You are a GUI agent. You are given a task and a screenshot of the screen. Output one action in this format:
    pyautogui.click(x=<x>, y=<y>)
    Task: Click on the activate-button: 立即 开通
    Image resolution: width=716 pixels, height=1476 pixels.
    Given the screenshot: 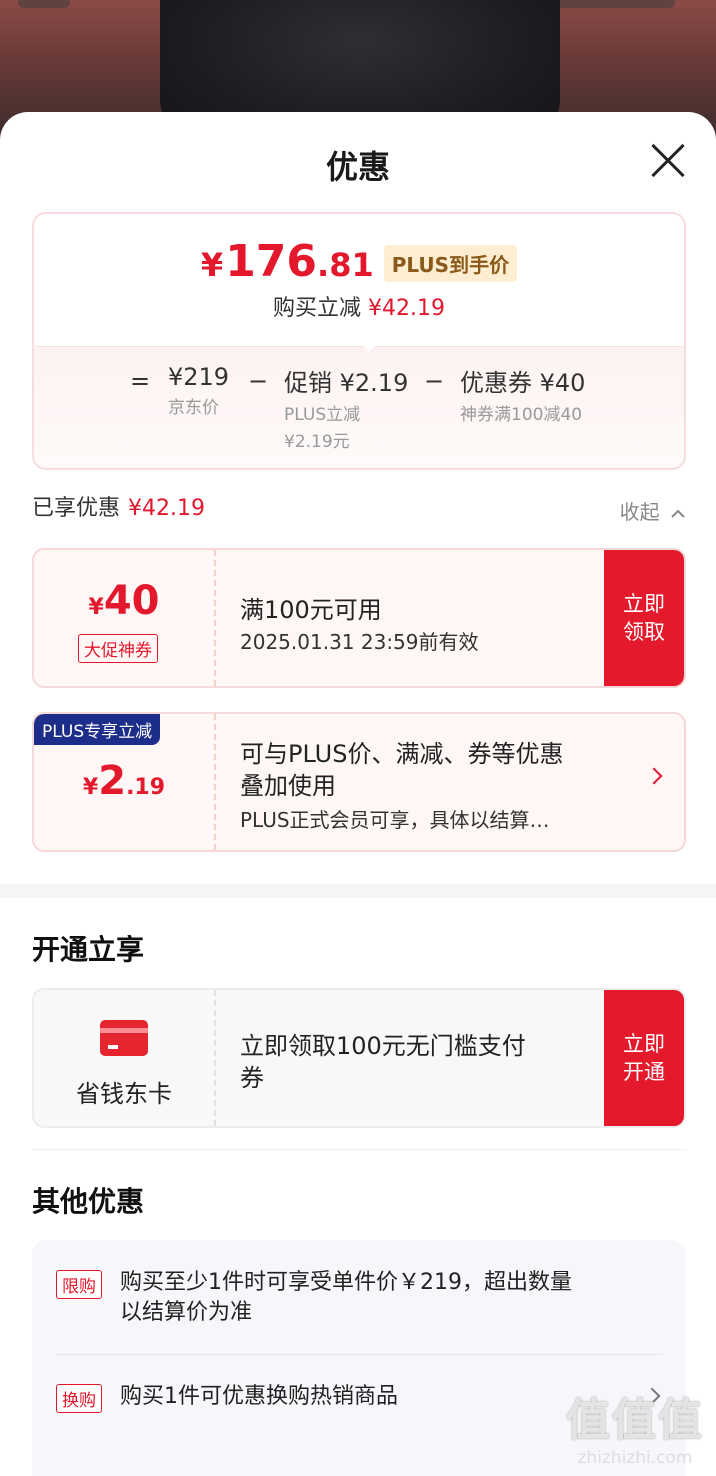 What is the action you would take?
    pyautogui.click(x=644, y=1058)
    